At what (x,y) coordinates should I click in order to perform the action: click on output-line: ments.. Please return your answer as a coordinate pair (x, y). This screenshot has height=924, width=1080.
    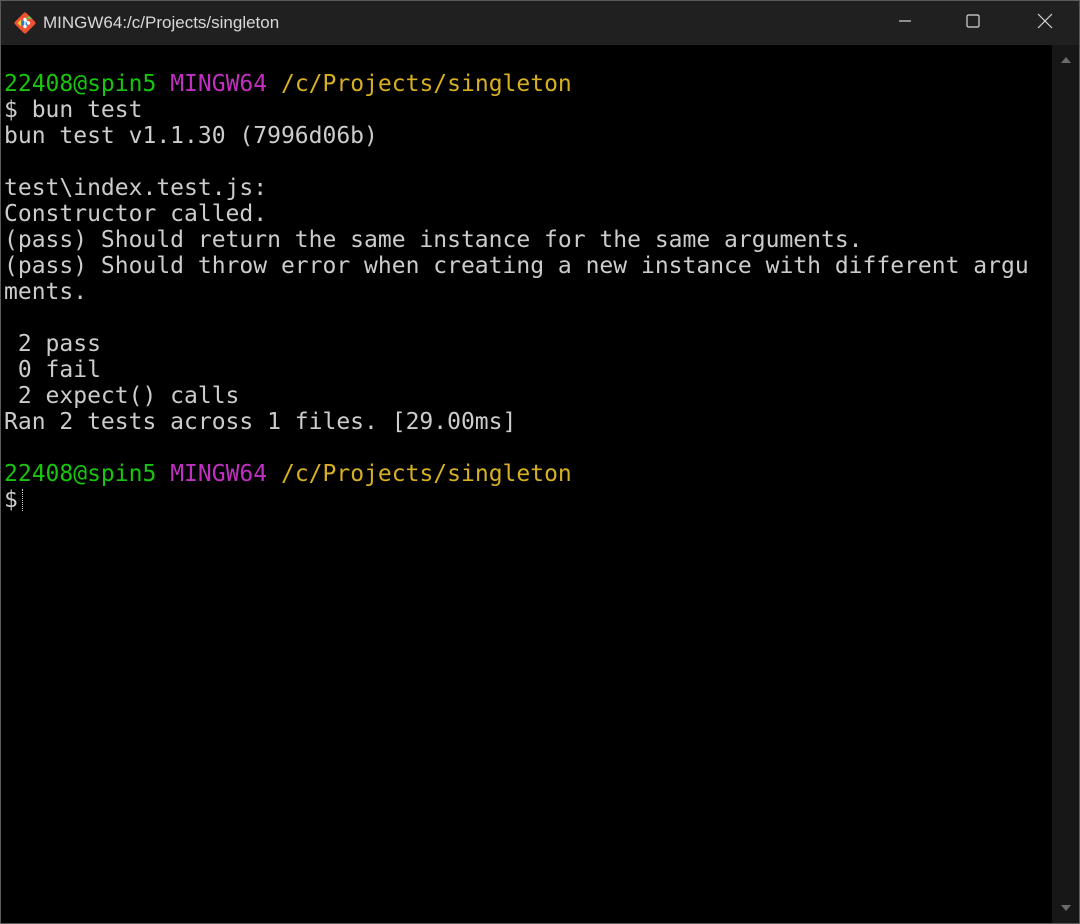
    Looking at the image, I should click on (46, 292).